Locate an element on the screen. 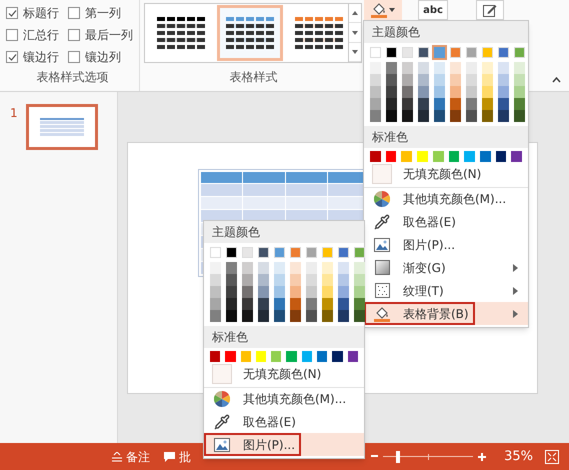 The height and width of the screenshot is (470, 569). notes-button: 备注 is located at coordinates (131, 457).